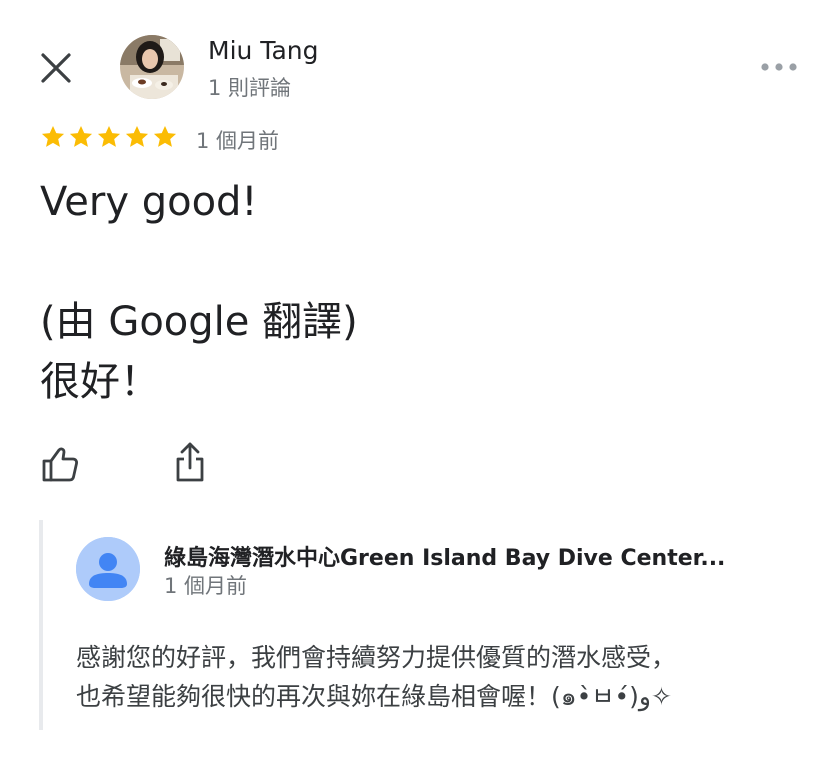 The image size is (828, 779). I want to click on share-button, so click(190, 463).